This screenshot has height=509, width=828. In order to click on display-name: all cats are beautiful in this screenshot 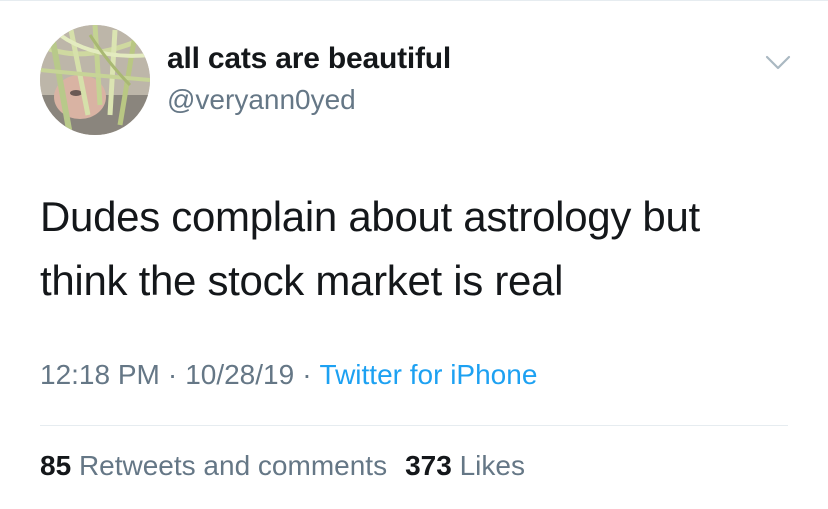, I will do `click(309, 59)`.